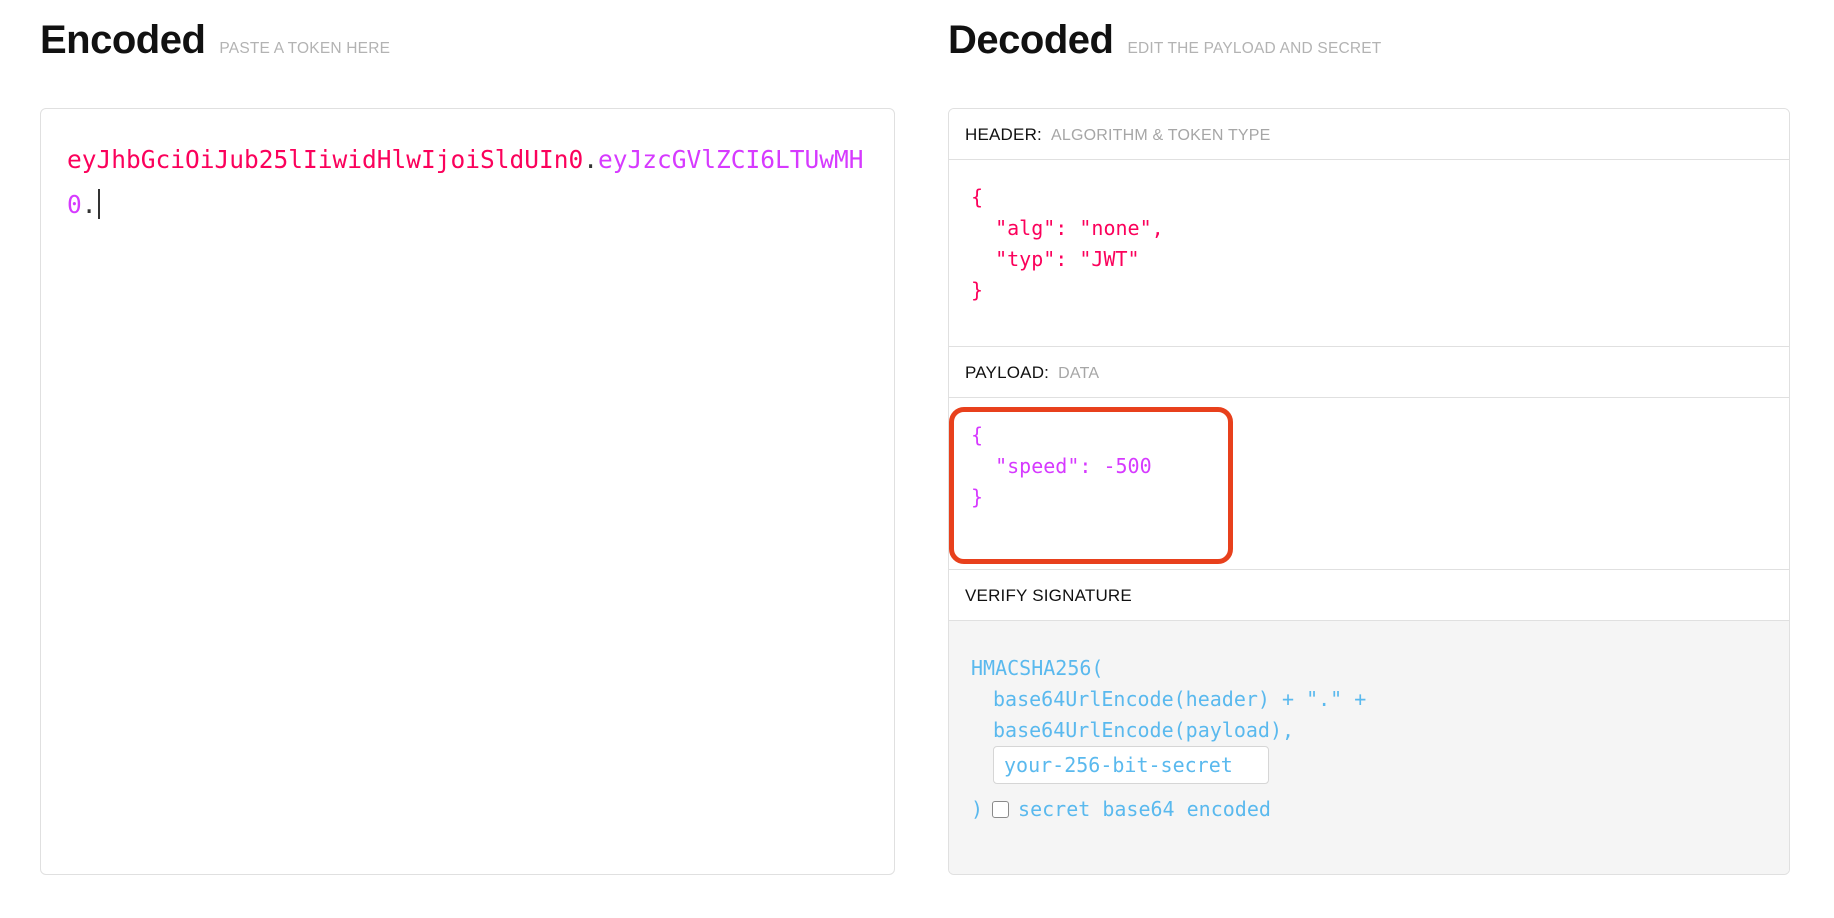 This screenshot has height=918, width=1834. What do you see at coordinates (1369, 244) in the screenshot?
I see `header-json-content: { "alg": "none", "typ": "JWT" }` at bounding box center [1369, 244].